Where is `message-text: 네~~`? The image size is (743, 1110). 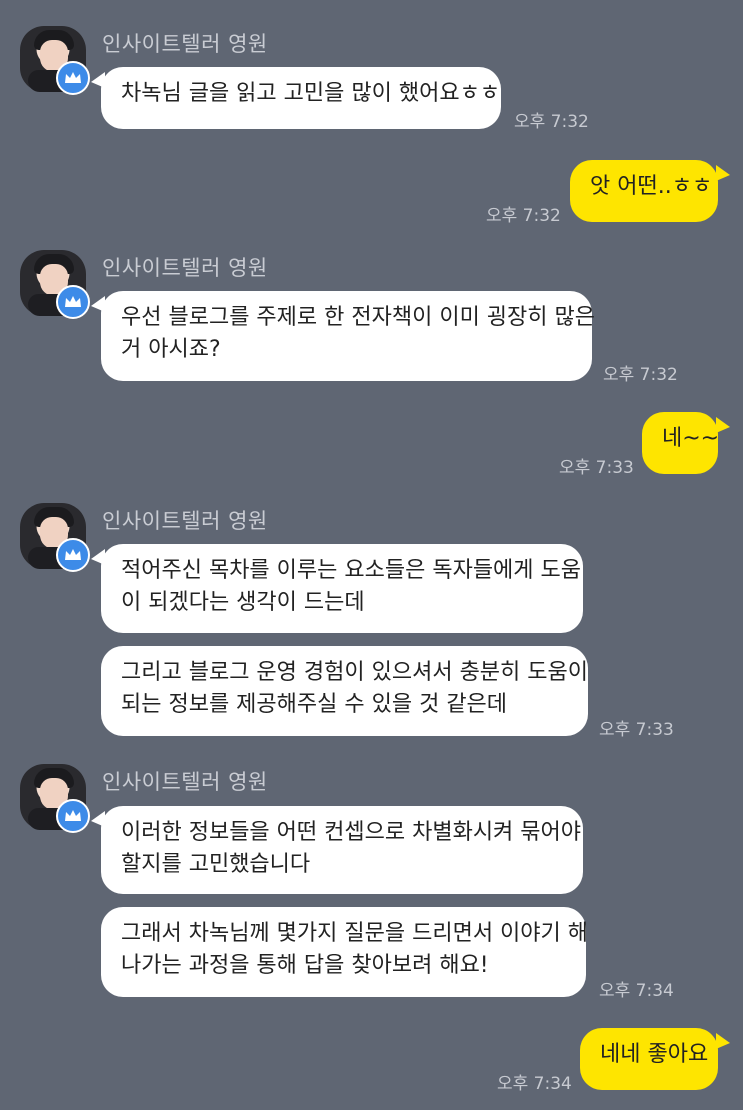 message-text: 네~~ is located at coordinates (691, 438).